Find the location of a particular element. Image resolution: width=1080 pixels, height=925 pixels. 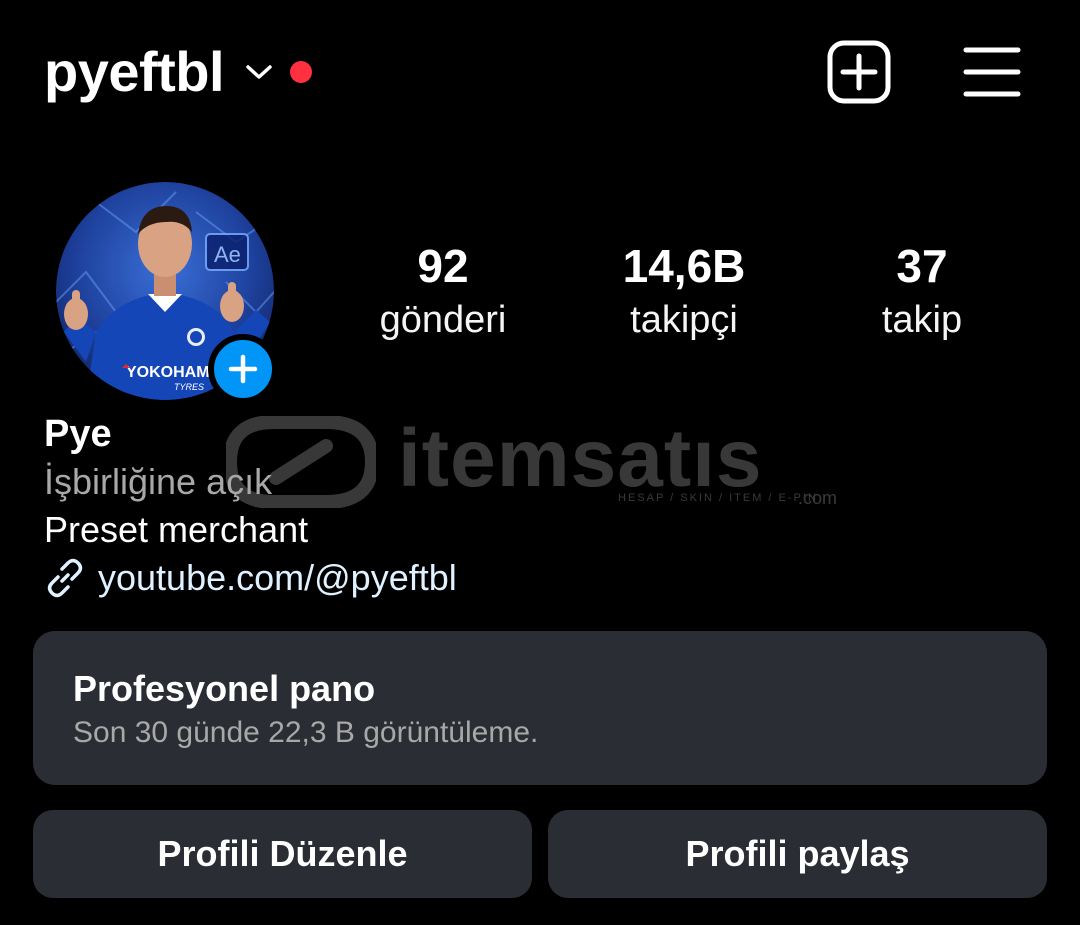

followers-number: 14,6B is located at coordinates (684, 266).